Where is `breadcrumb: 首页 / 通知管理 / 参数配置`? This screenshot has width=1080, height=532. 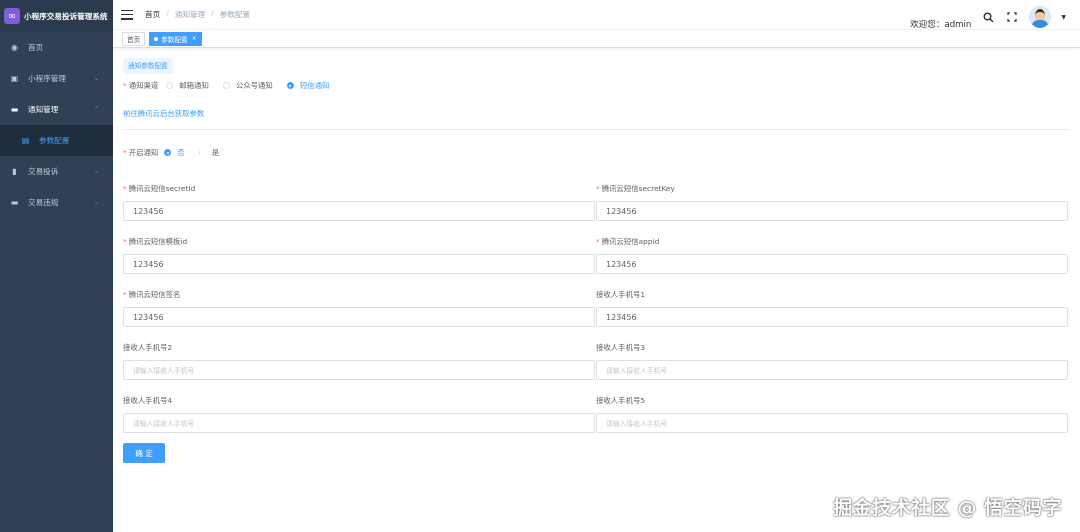 breadcrumb: 首页 / 通知管理 / 参数配置 is located at coordinates (197, 14).